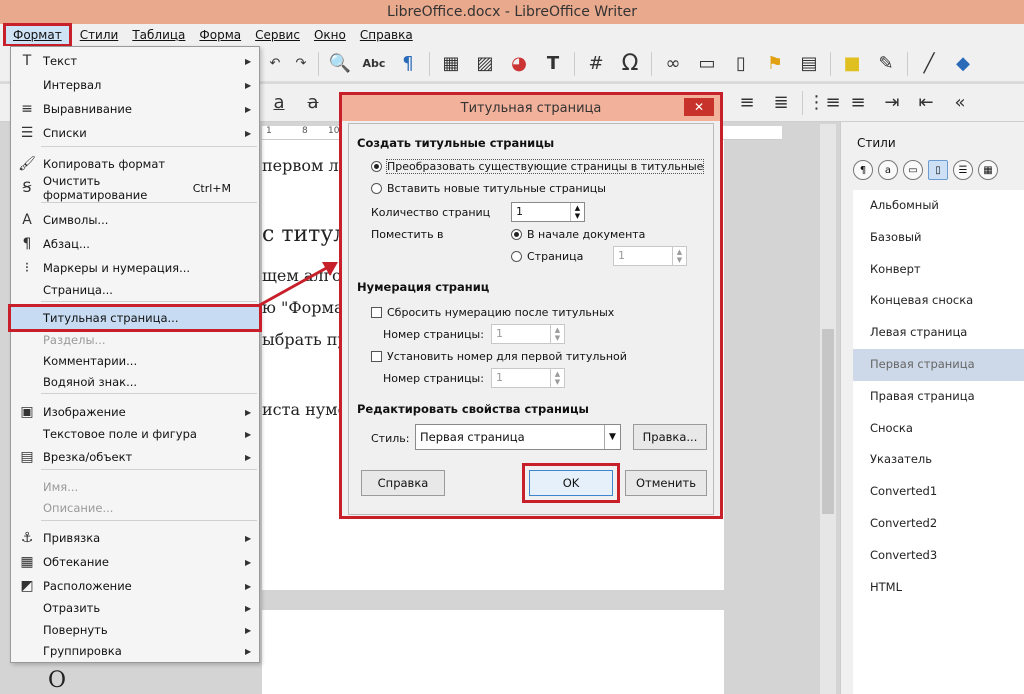 The width and height of the screenshot is (1024, 694). Describe the element at coordinates (220, 35) in the screenshot. I see `menu-form: Форма` at that location.